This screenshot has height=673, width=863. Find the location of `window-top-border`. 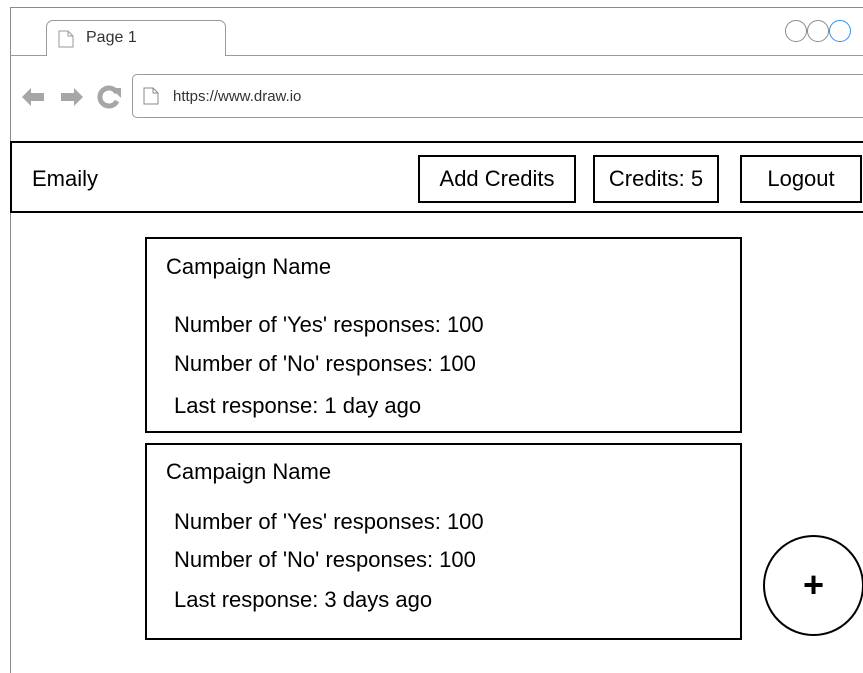

window-top-border is located at coordinates (436, 7).